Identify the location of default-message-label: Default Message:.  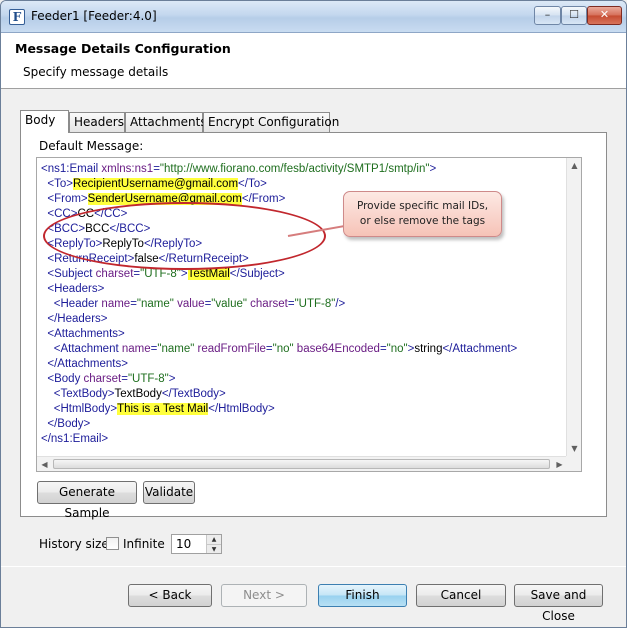
(91, 146).